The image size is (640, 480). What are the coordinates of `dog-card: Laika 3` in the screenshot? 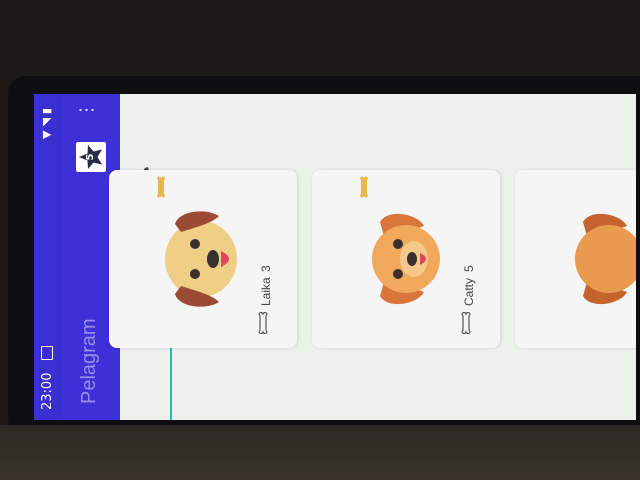 It's located at (203, 259).